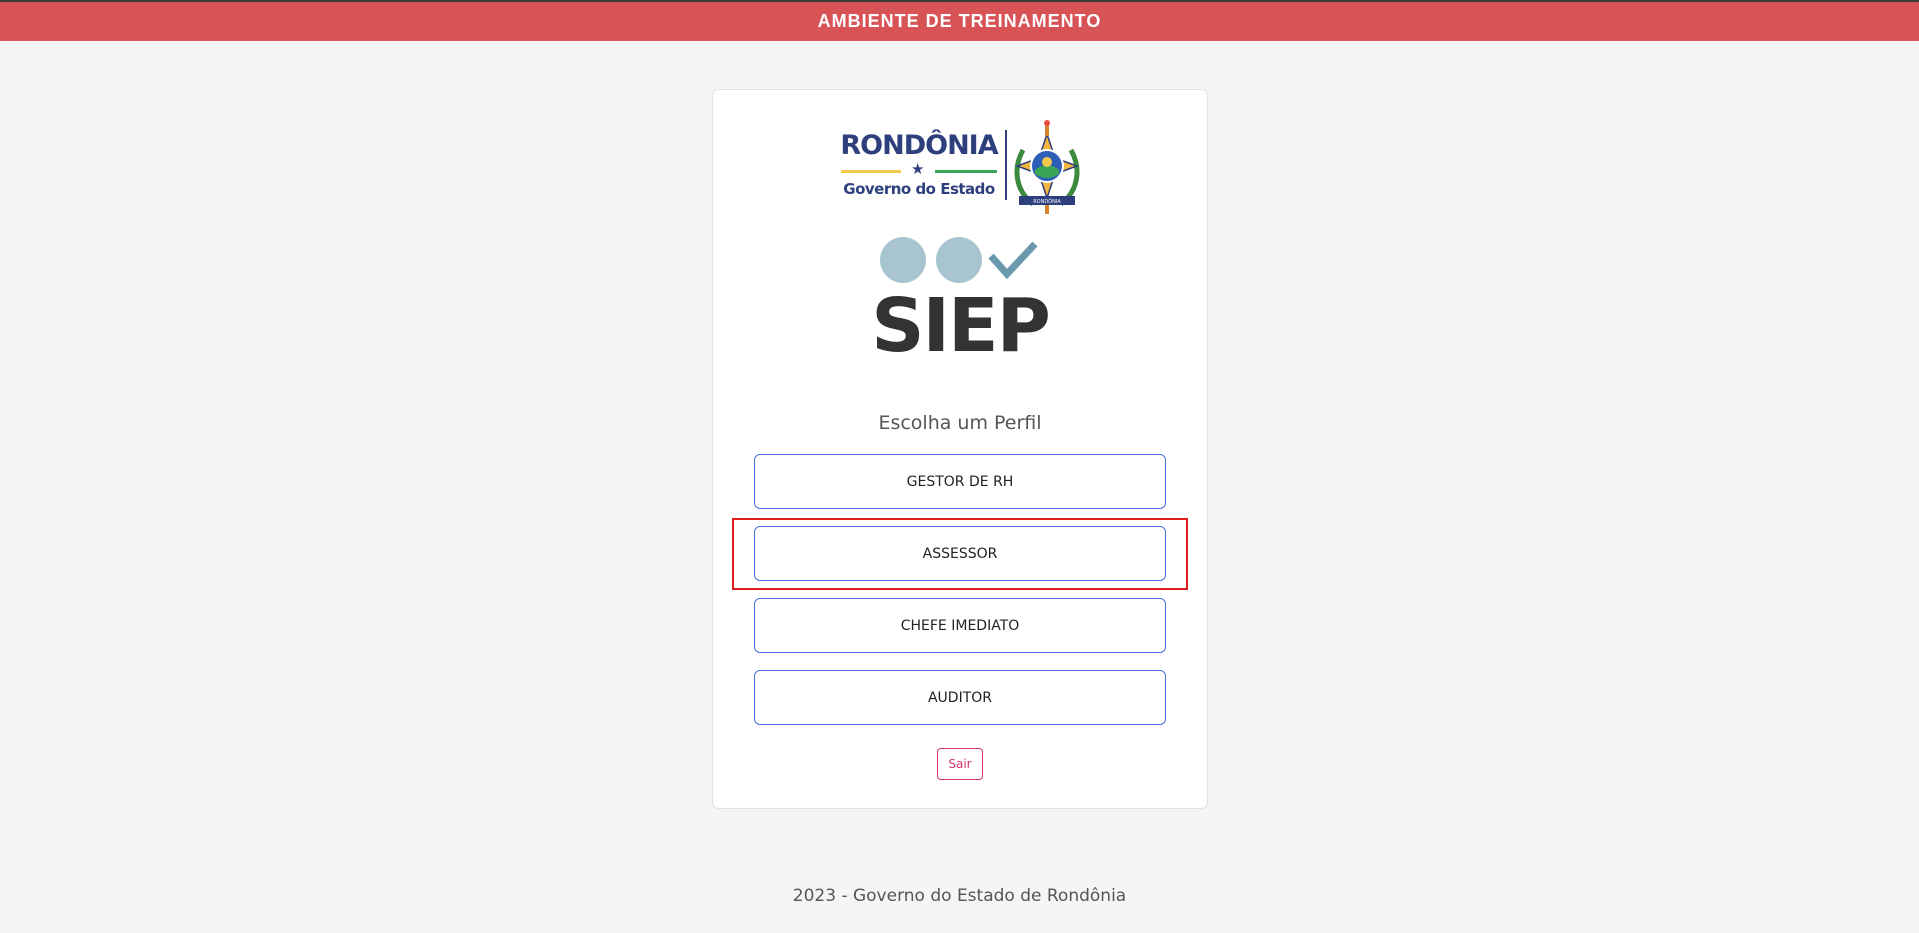 This screenshot has width=1919, height=933. Describe the element at coordinates (960, 481) in the screenshot. I see `profile-button-gestor-rh: GESTOR DE RH` at that location.